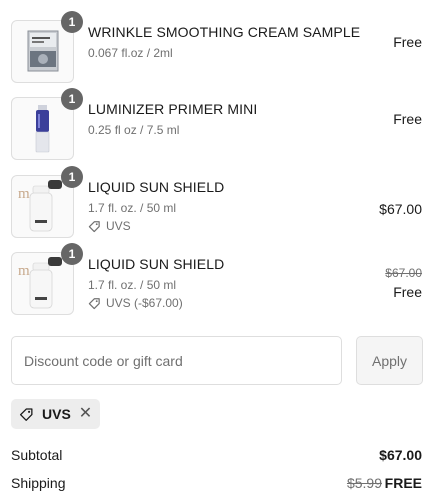 This screenshot has height=500, width=436. Describe the element at coordinates (37, 455) in the screenshot. I see `subtotal-label: Subtotal` at that location.